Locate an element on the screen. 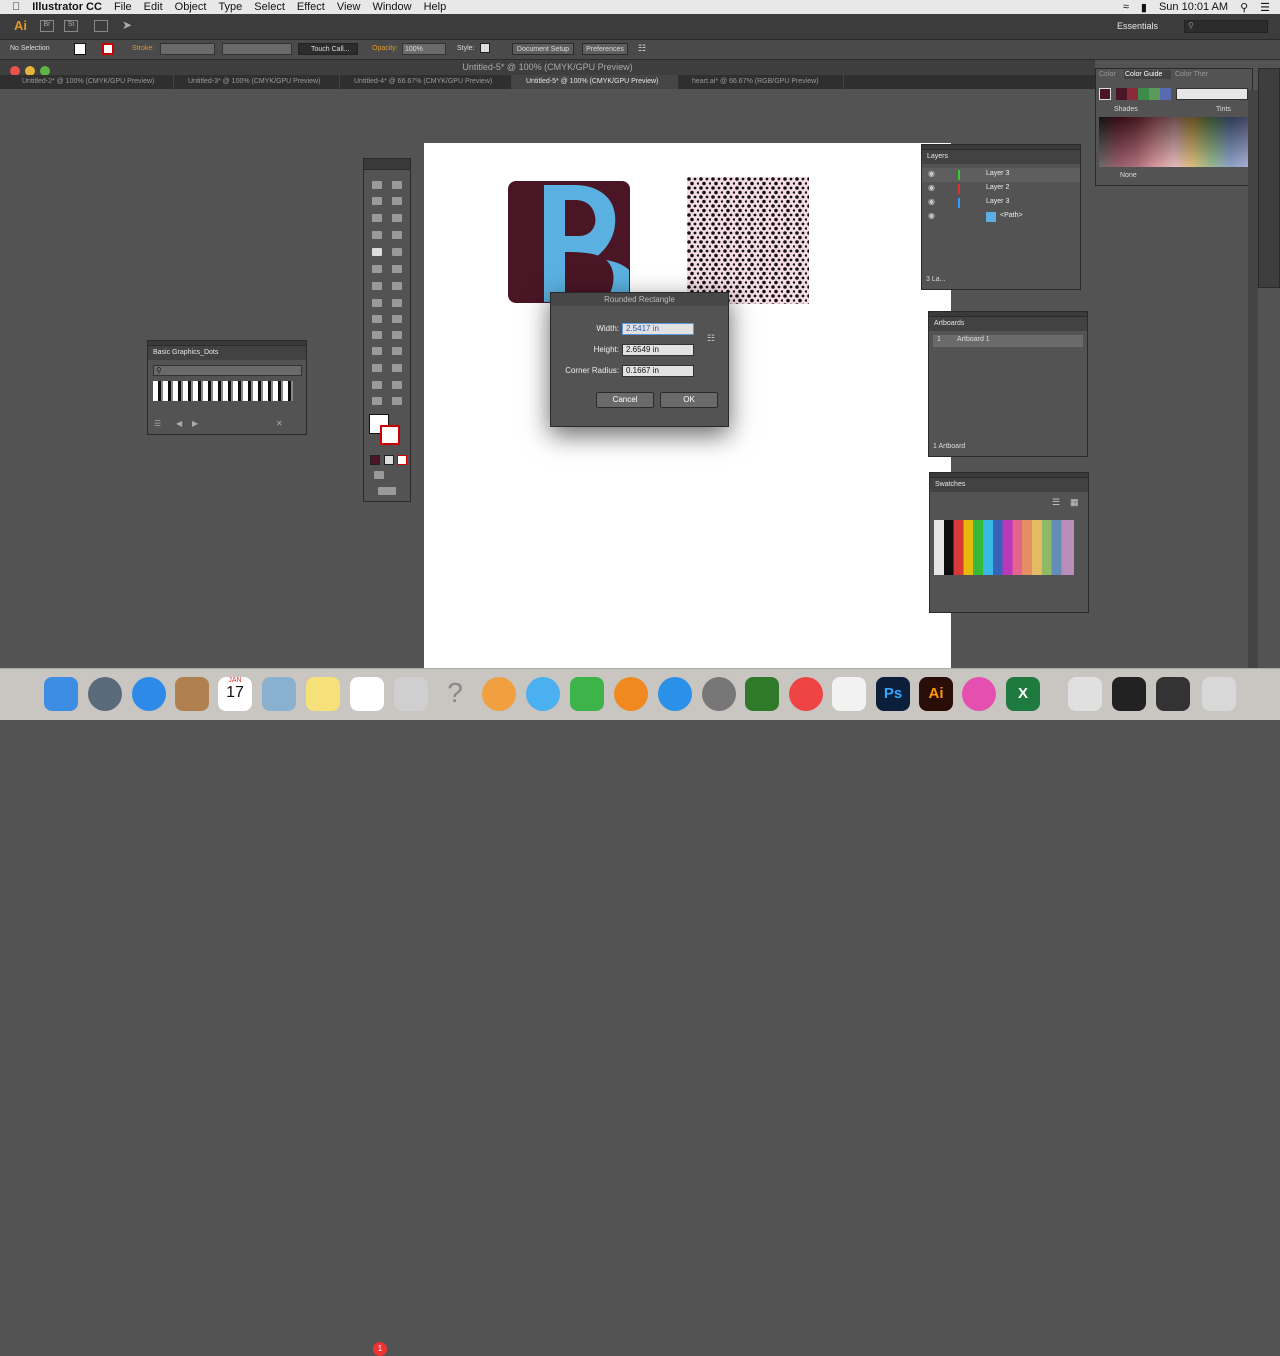 The height and width of the screenshot is (1356, 1280). stock-icon: St is located at coordinates (71, 26).